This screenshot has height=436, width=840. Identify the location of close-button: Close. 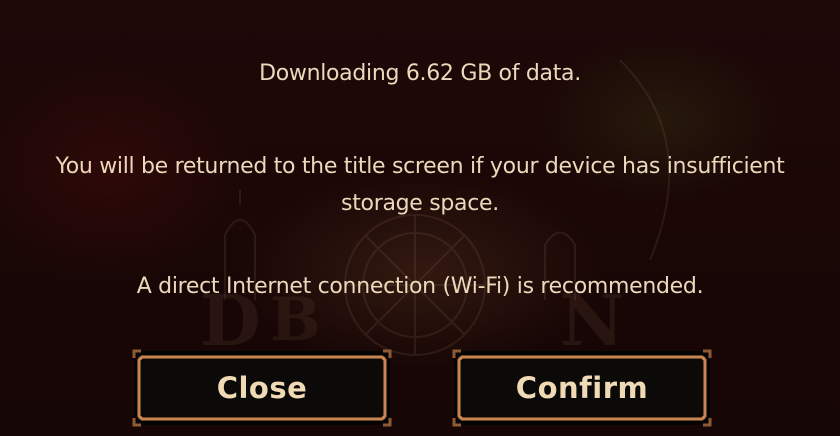
(262, 388).